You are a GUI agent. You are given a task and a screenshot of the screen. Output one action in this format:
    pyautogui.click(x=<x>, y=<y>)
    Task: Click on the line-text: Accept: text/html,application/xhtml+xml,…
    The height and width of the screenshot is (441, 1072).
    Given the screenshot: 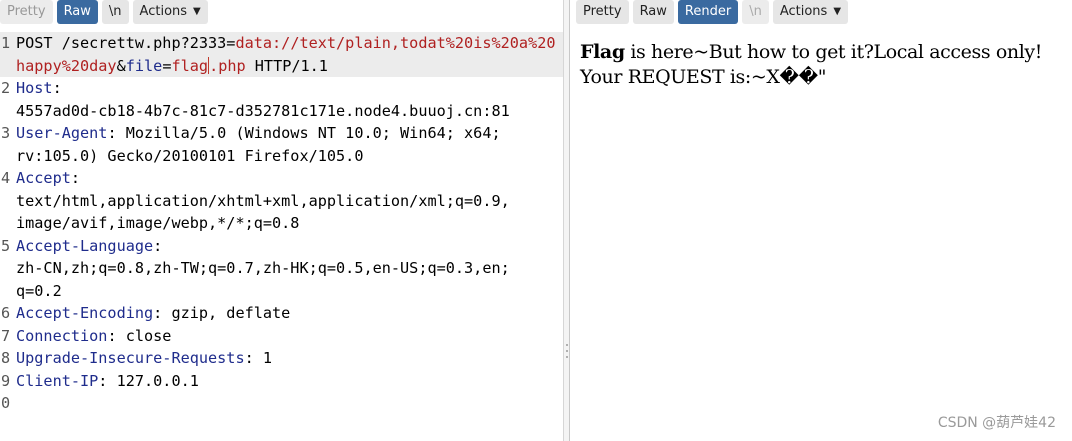 What is the action you would take?
    pyautogui.click(x=289, y=201)
    